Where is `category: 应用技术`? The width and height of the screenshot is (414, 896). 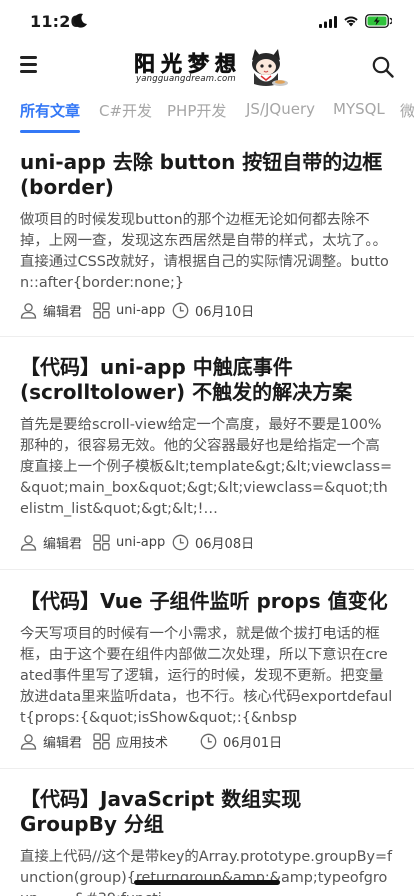
category: 应用技术 is located at coordinates (130, 741).